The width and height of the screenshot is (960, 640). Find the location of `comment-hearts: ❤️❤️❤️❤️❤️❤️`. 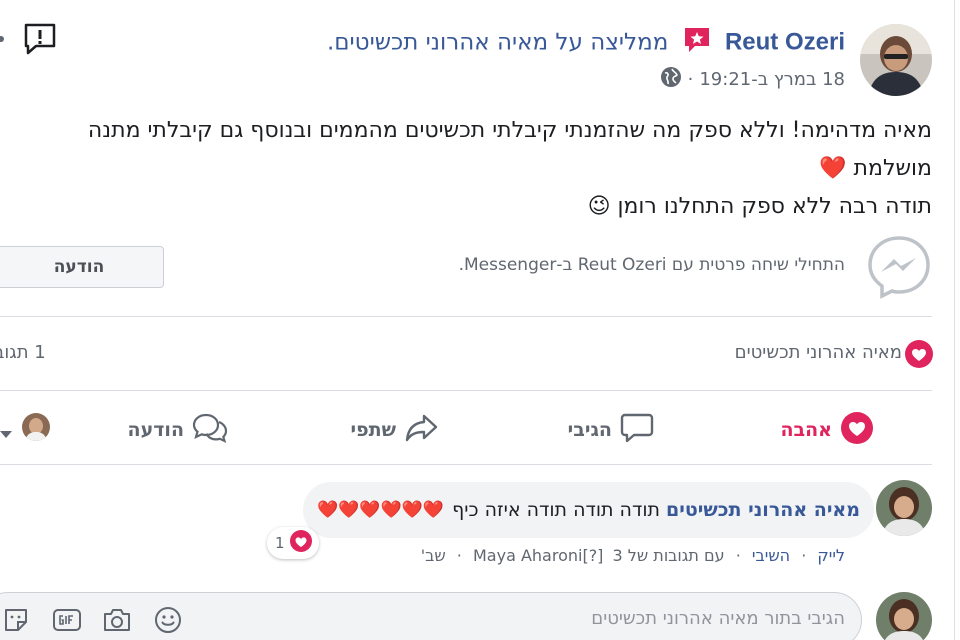

comment-hearts: ❤️❤️❤️❤️❤️❤️ is located at coordinates (381, 510).